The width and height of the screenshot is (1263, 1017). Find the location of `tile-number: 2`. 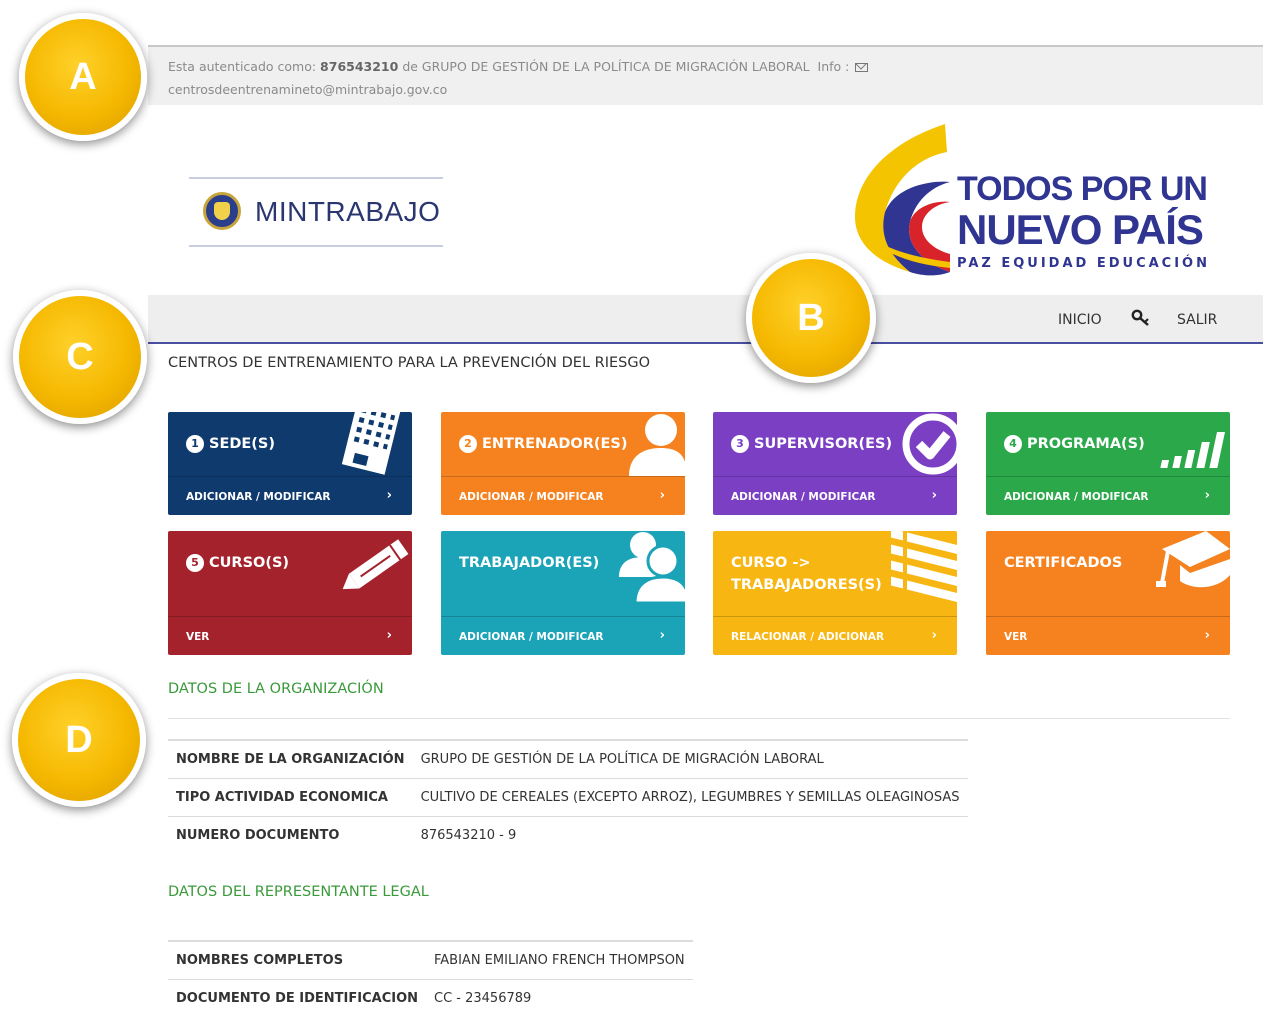

tile-number: 2 is located at coordinates (468, 444).